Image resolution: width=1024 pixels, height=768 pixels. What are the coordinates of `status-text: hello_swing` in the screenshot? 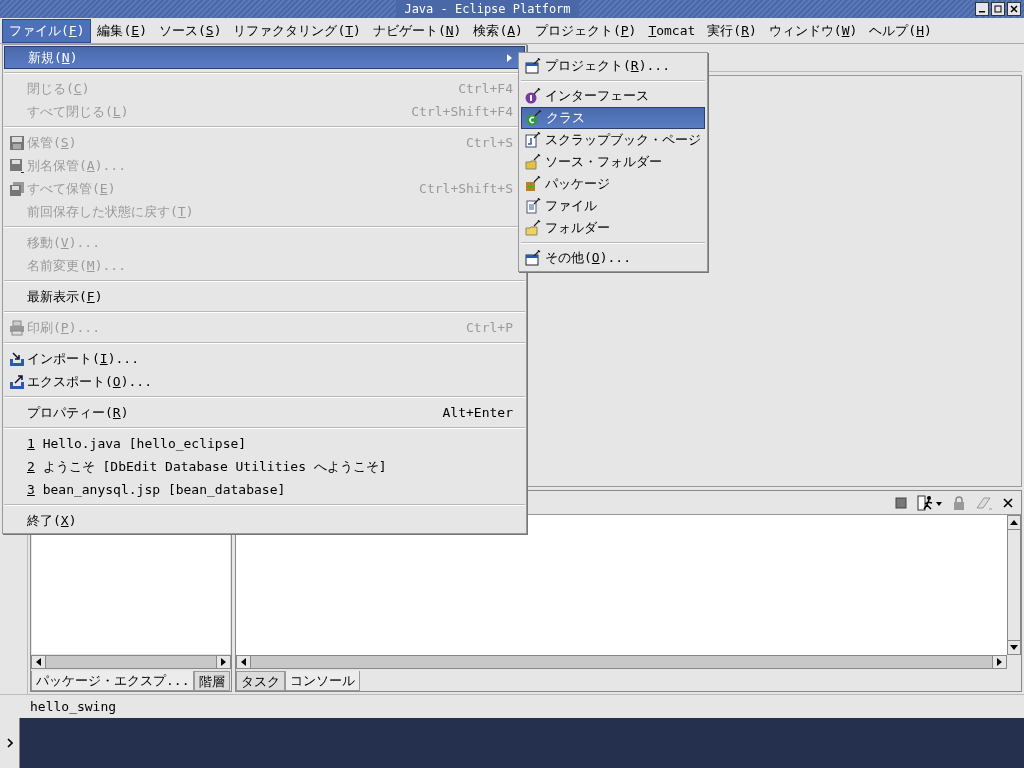 It's located at (73, 706).